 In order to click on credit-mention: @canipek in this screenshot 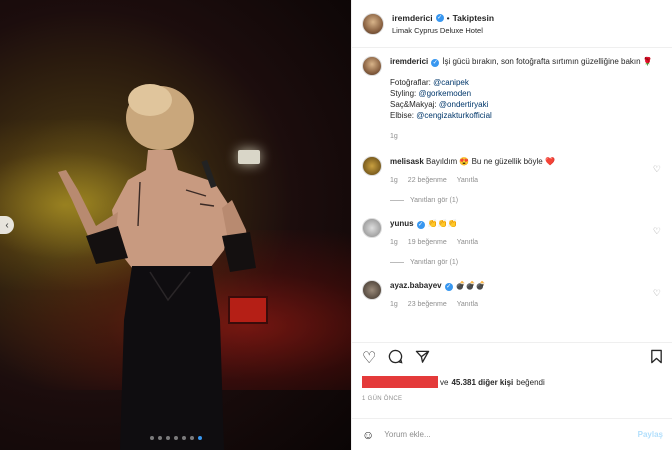, I will do `click(451, 82)`.